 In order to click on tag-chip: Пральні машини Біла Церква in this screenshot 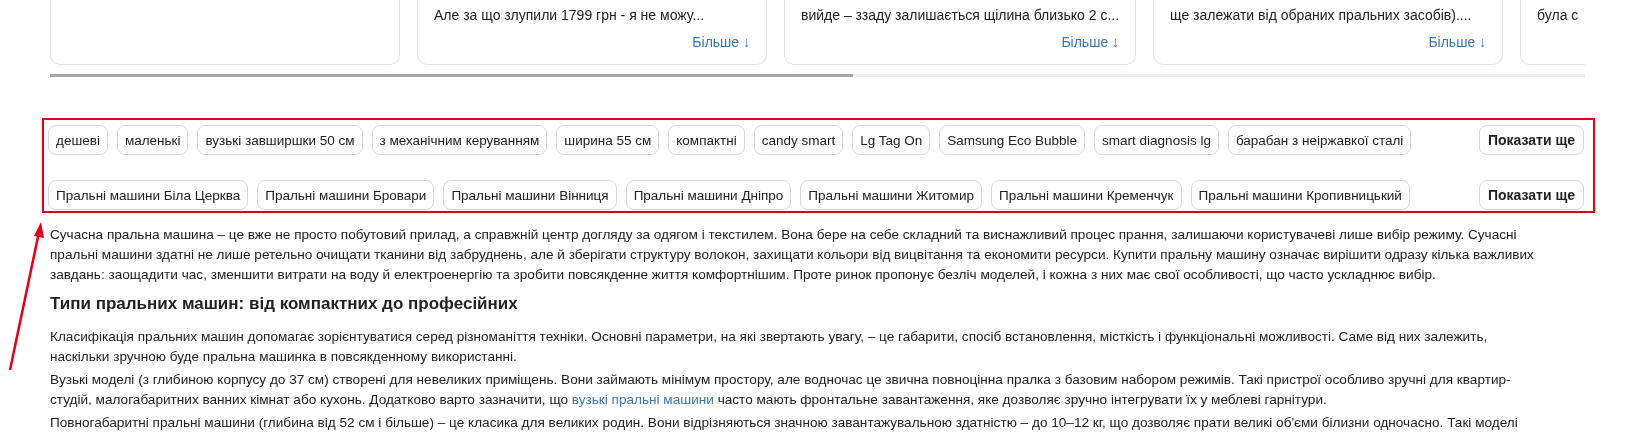, I will do `click(148, 195)`.